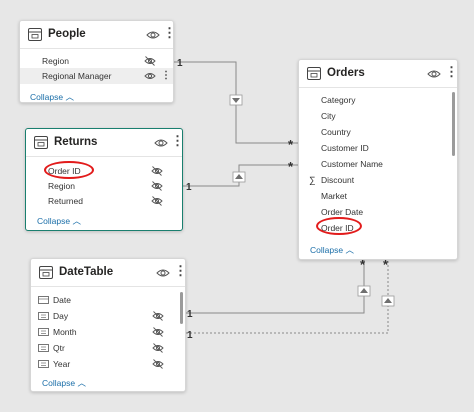 Image resolution: width=474 pixels, height=412 pixels. Describe the element at coordinates (108, 364) in the screenshot. I see `field-row: Year` at that location.